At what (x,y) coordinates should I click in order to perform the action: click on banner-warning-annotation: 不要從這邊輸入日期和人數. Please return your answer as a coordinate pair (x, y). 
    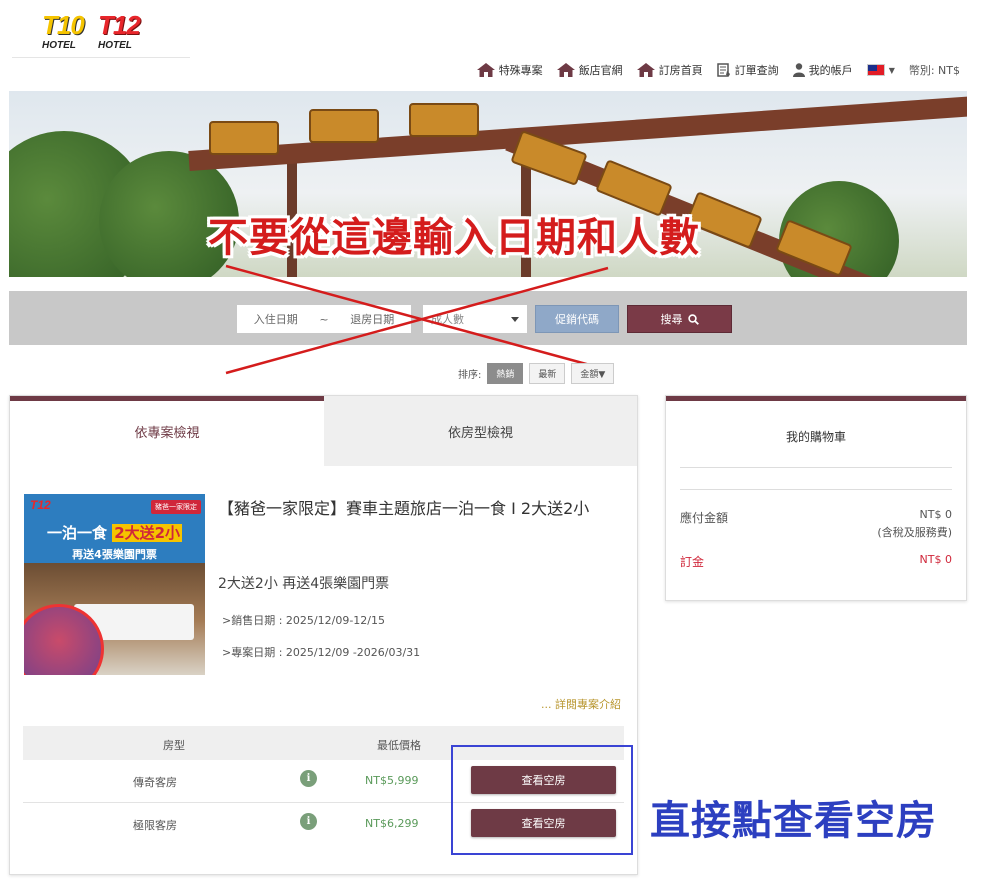
    Looking at the image, I should click on (454, 238).